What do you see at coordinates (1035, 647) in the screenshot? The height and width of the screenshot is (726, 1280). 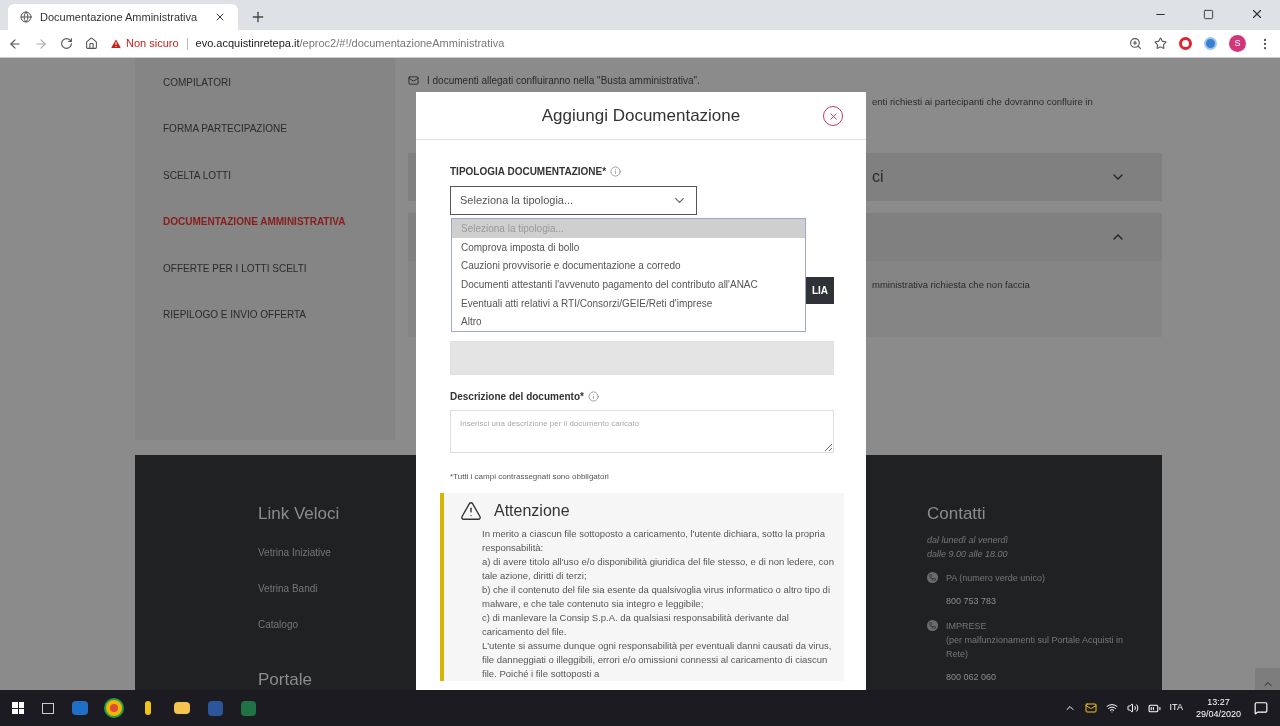 I see `contact-note: (per malfunzionamenti sul Portale Acquisti in Rete)` at bounding box center [1035, 647].